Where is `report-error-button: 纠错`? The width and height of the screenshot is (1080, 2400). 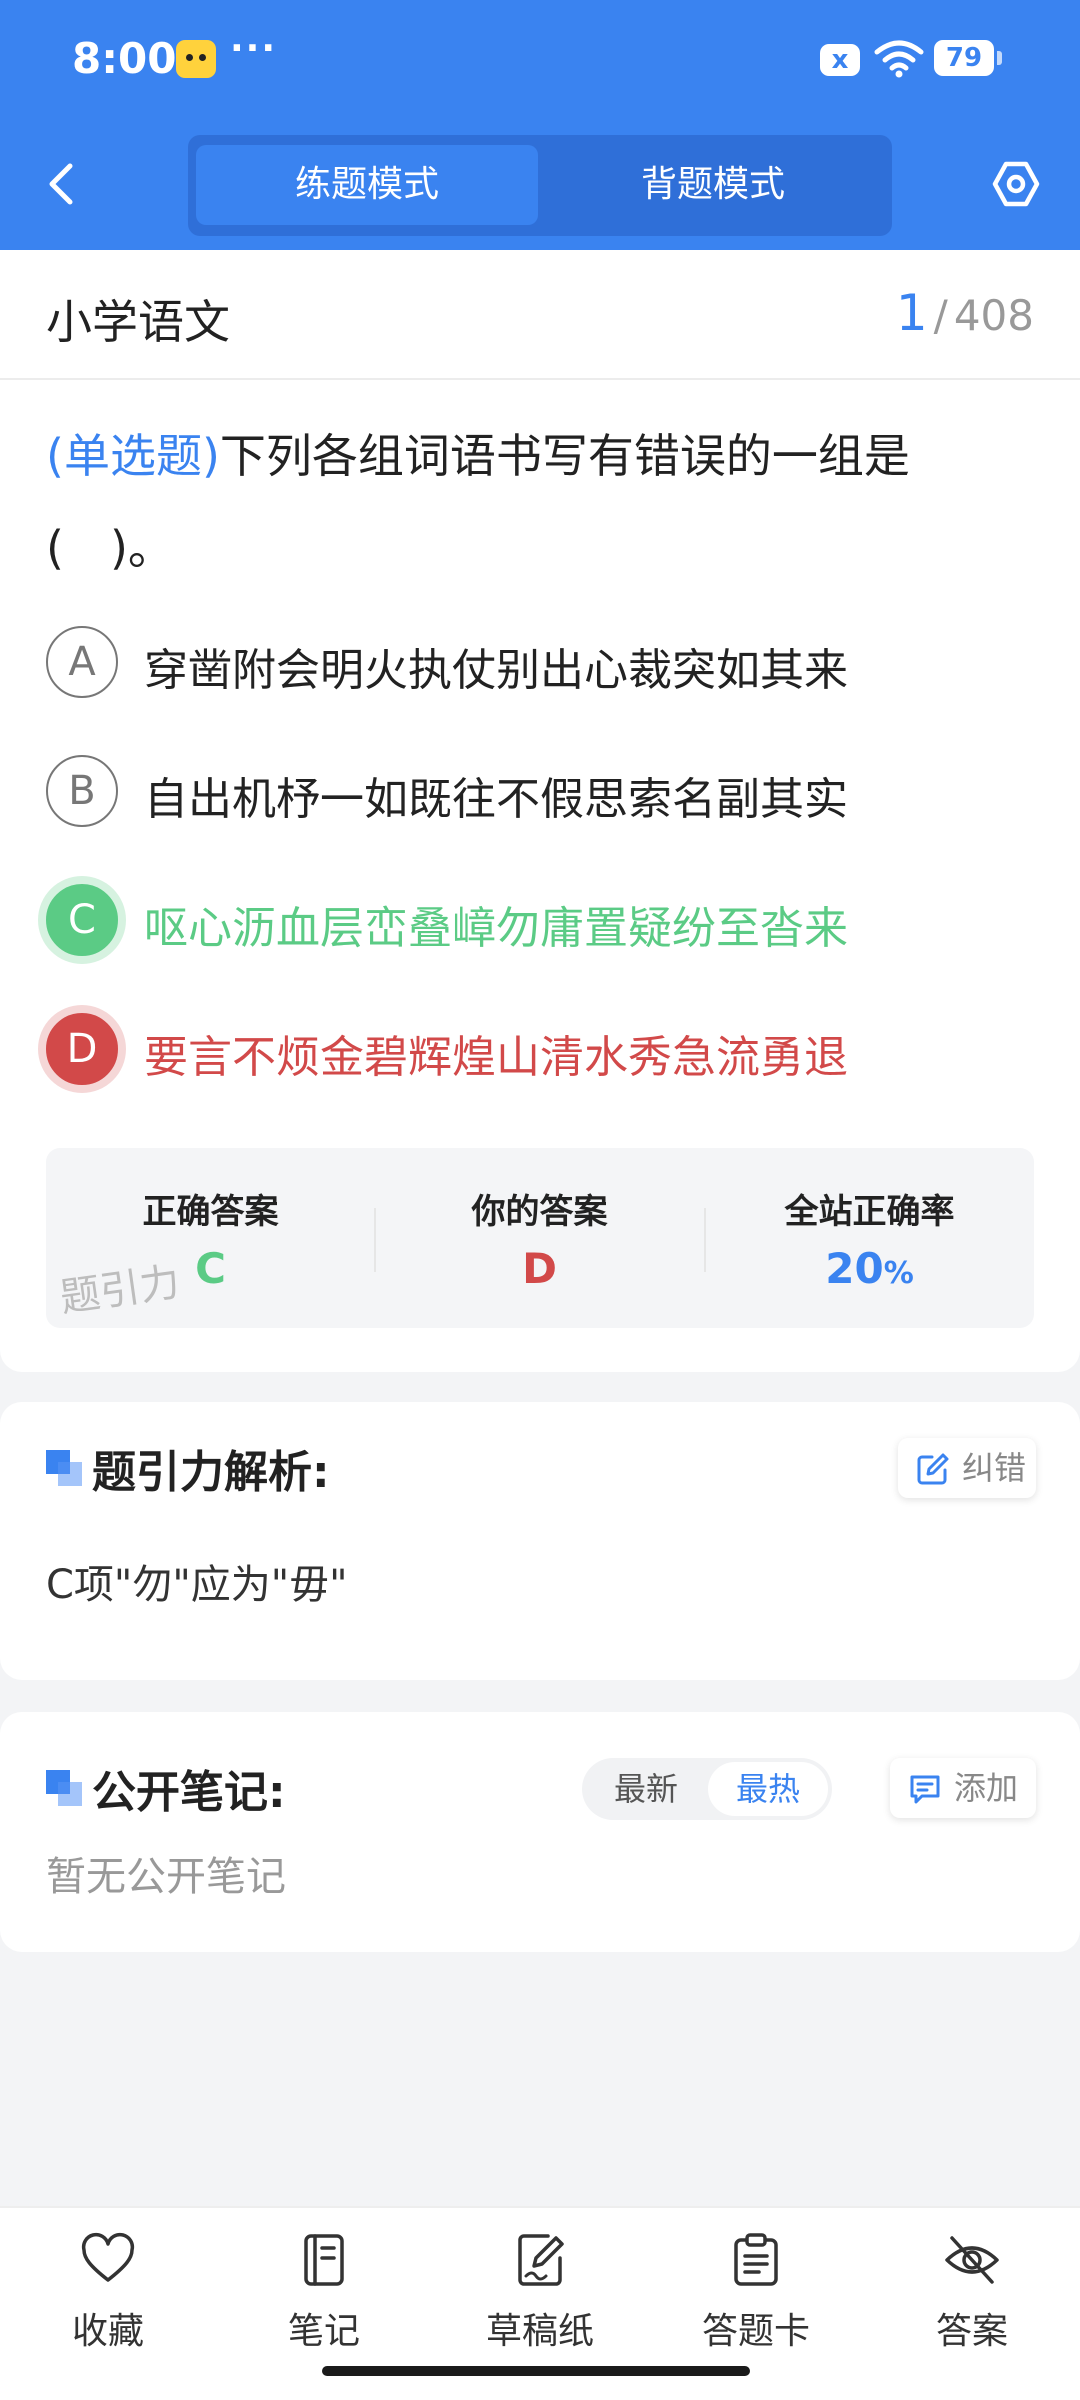
report-error-button: 纠错 is located at coordinates (967, 1468).